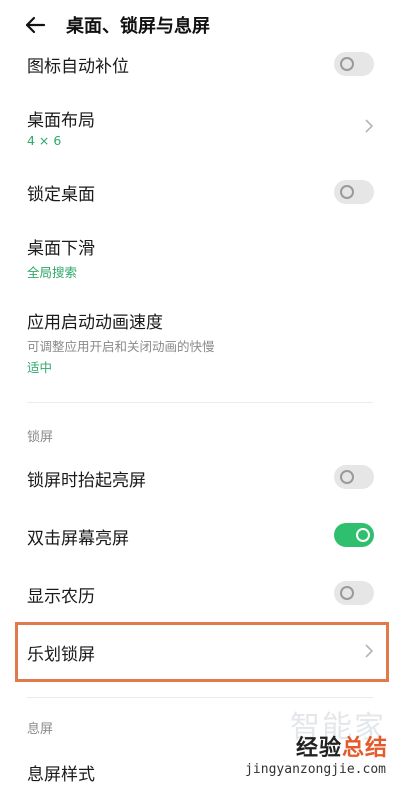 The width and height of the screenshot is (400, 795). Describe the element at coordinates (200, 594) in the screenshot. I see `setting-lunar-calendar: 显示农历` at that location.